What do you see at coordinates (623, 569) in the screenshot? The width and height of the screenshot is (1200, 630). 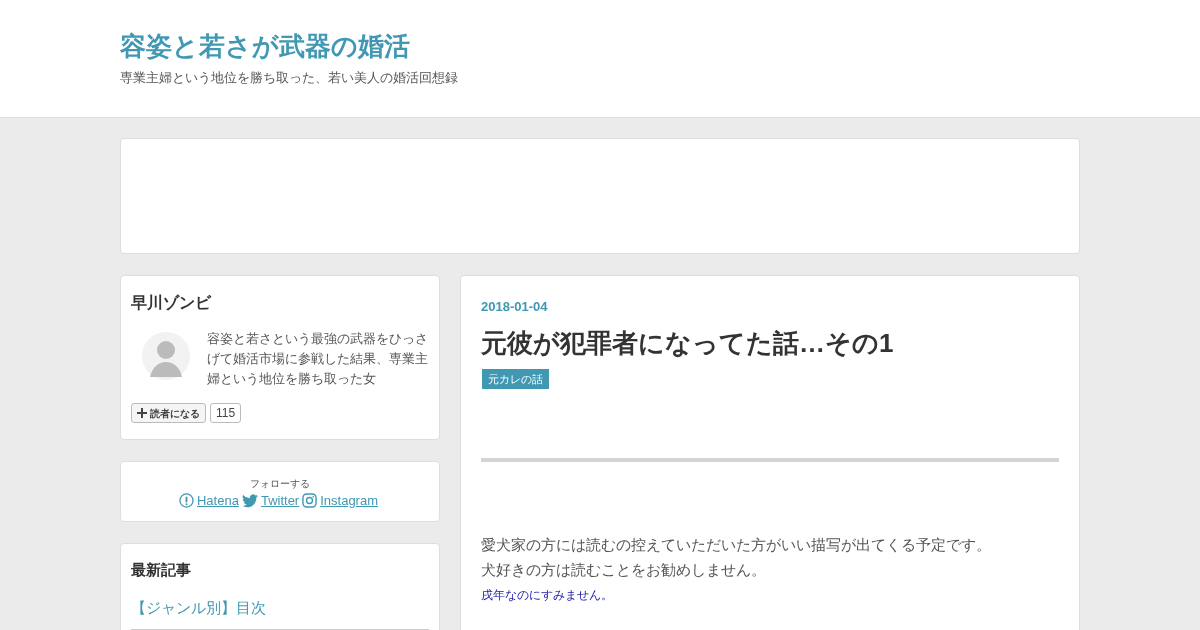 I see `article-paragraph: 犬好きの方は読むことをお勧めしません。` at bounding box center [623, 569].